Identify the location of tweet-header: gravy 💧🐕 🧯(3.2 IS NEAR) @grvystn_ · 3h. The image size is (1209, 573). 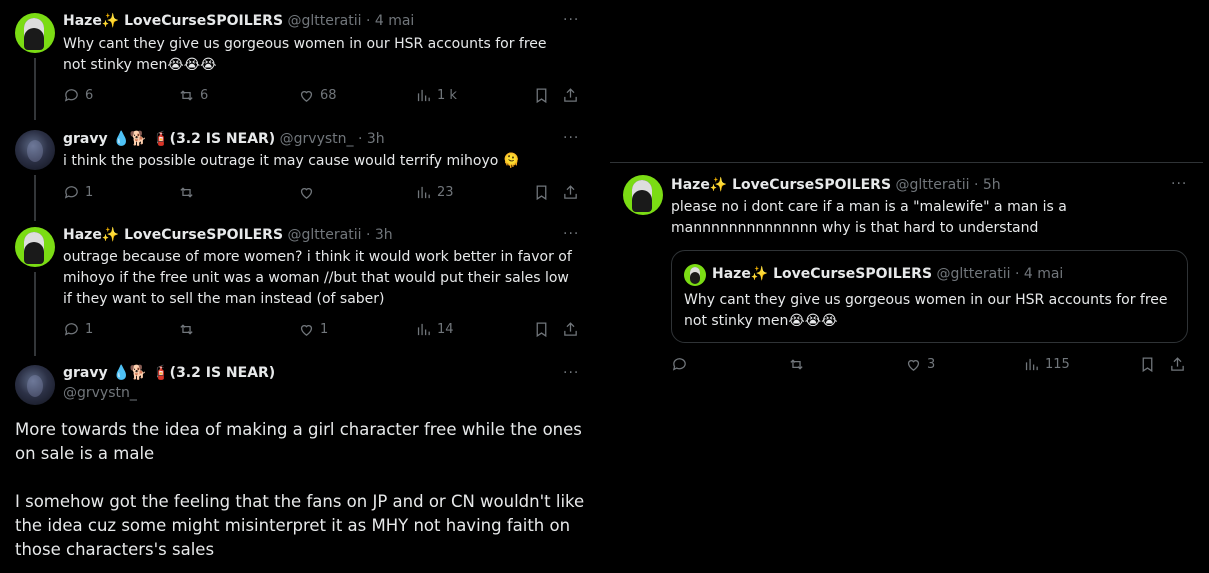
(224, 139).